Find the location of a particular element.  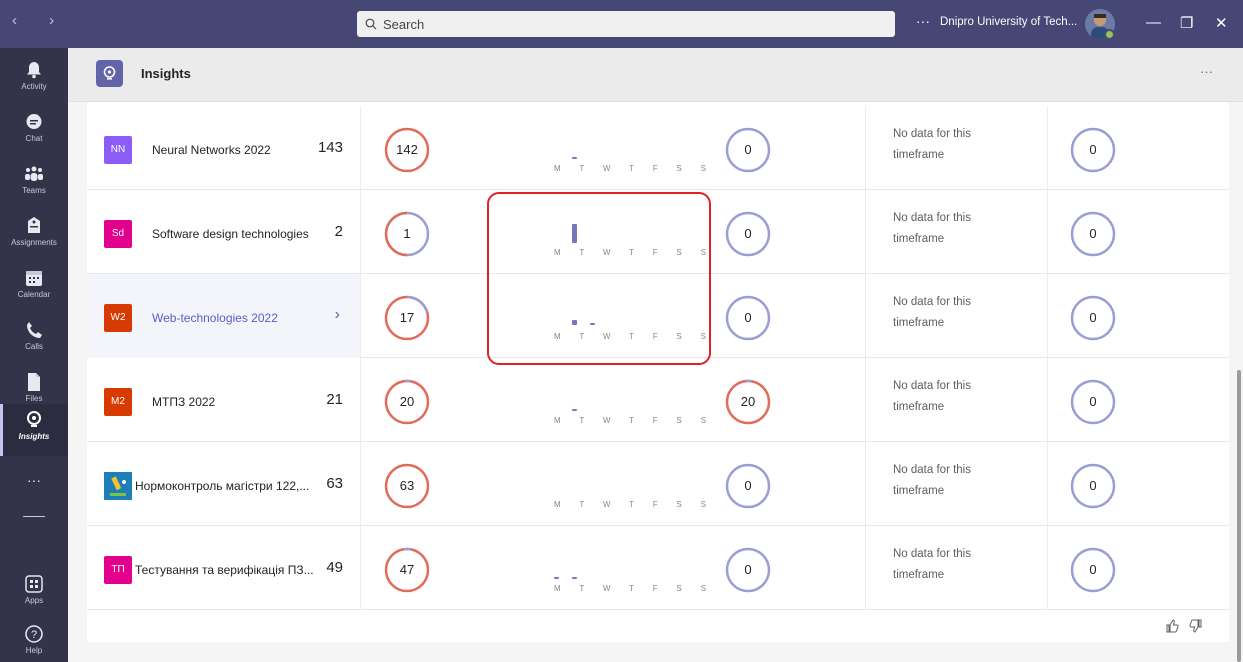

header-more-button: ··· is located at coordinates (1206, 71).